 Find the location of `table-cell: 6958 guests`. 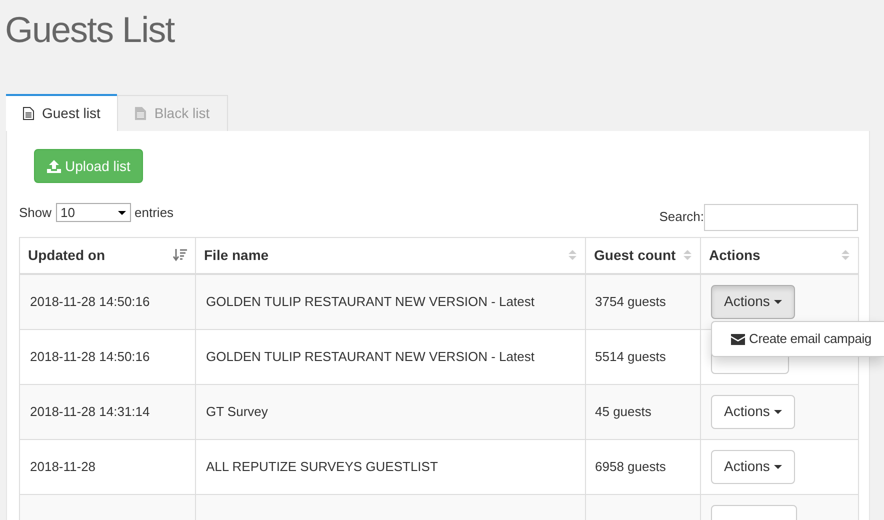

table-cell: 6958 guests is located at coordinates (630, 466).